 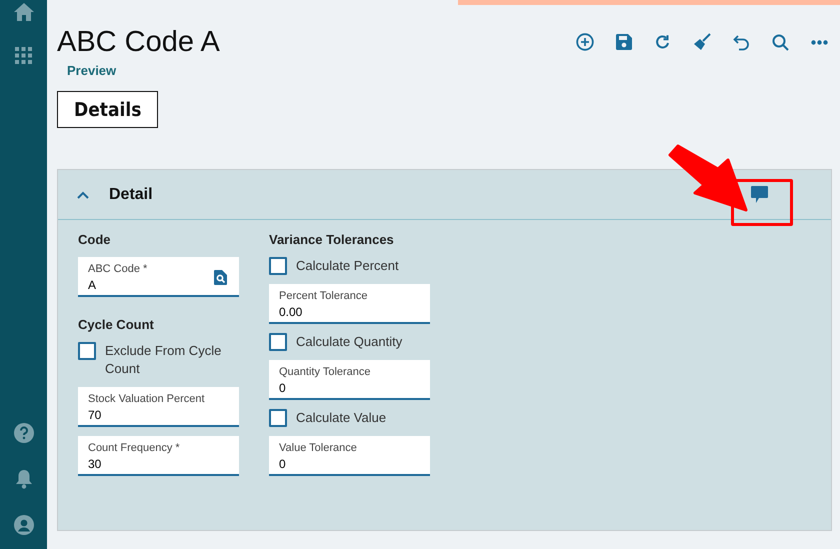 I want to click on checkbox-label: Calculate Value, so click(x=341, y=418).